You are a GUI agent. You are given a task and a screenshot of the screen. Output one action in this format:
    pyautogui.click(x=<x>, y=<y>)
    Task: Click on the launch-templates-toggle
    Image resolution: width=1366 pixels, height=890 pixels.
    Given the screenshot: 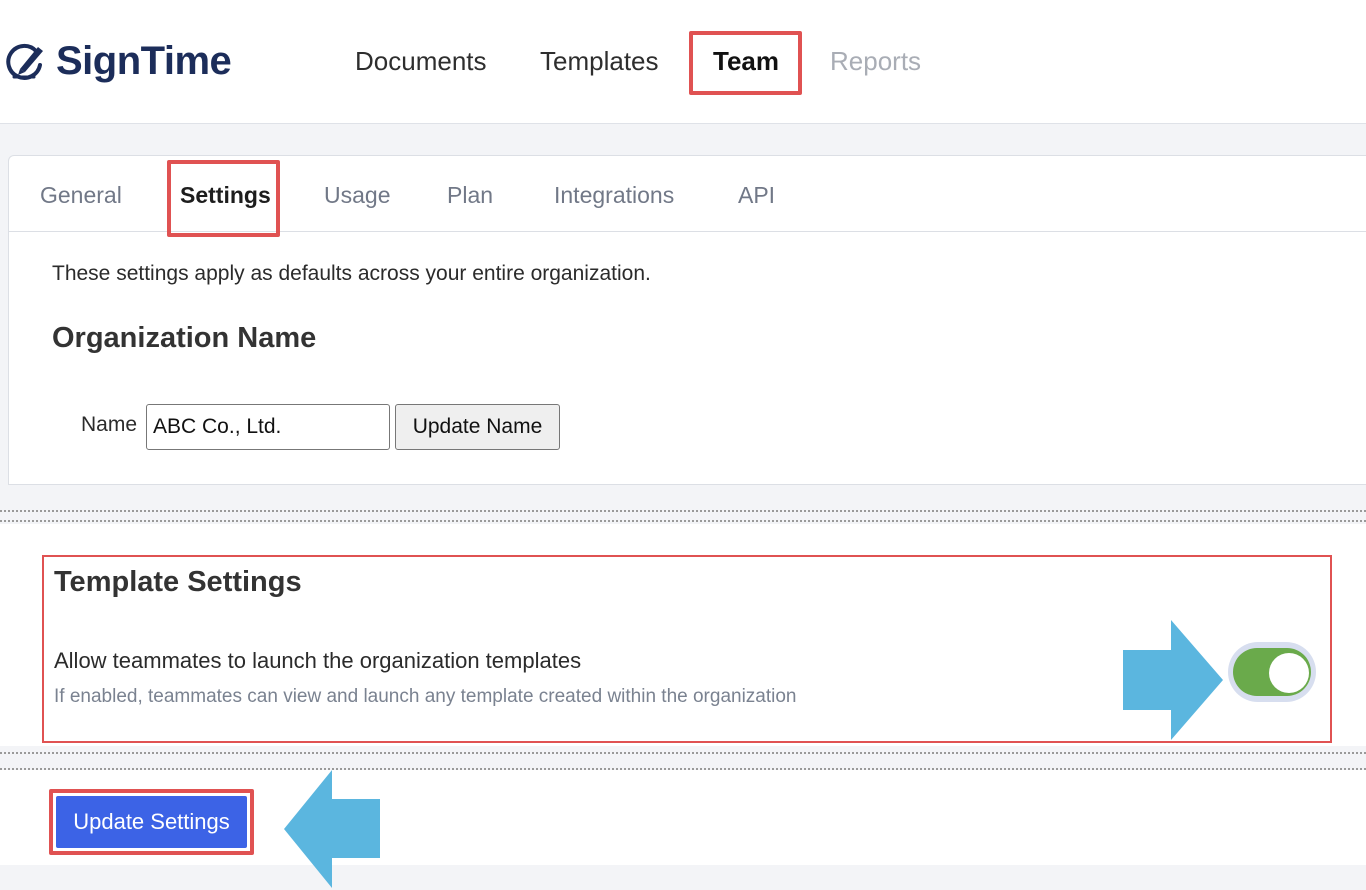 What is the action you would take?
    pyautogui.click(x=1272, y=672)
    